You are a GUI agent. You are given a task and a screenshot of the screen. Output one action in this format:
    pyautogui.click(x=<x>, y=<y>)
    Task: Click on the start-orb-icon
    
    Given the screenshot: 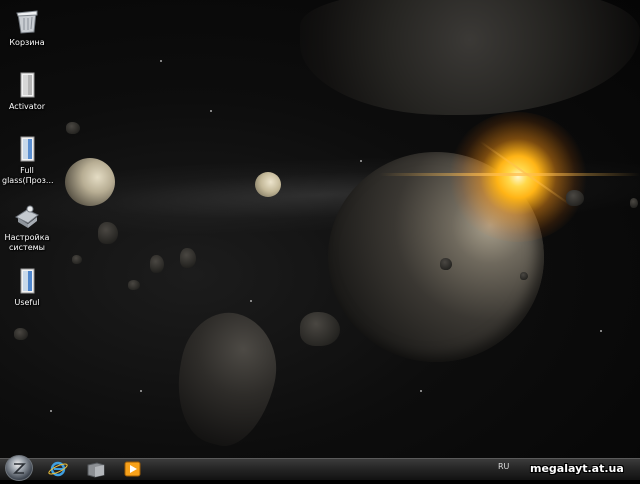 What is the action you would take?
    pyautogui.click(x=19, y=468)
    